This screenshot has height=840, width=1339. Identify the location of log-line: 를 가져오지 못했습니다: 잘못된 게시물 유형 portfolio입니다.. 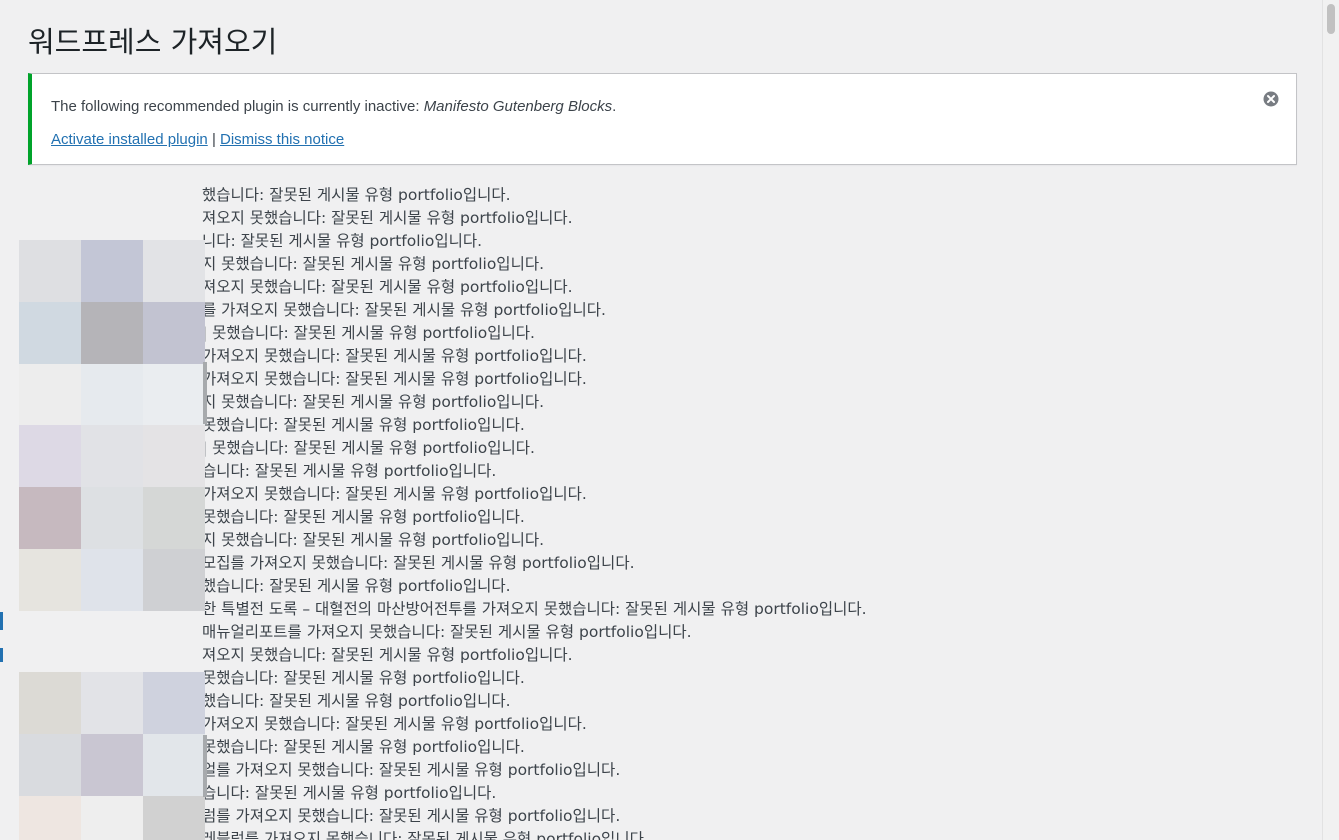
(404, 310).